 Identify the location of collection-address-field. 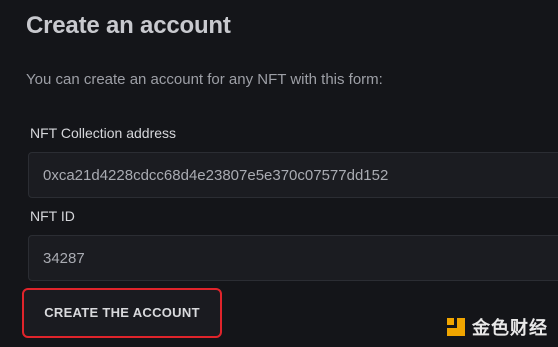
(293, 175).